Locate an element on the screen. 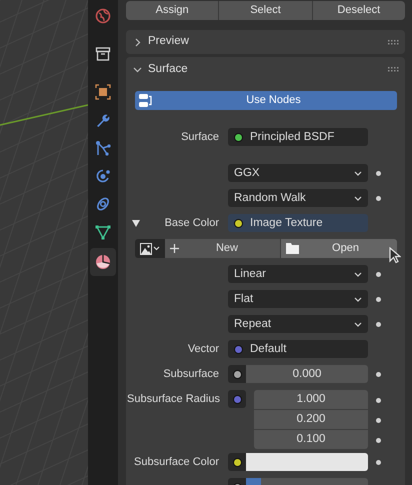  panel-title: Surface is located at coordinates (168, 69).